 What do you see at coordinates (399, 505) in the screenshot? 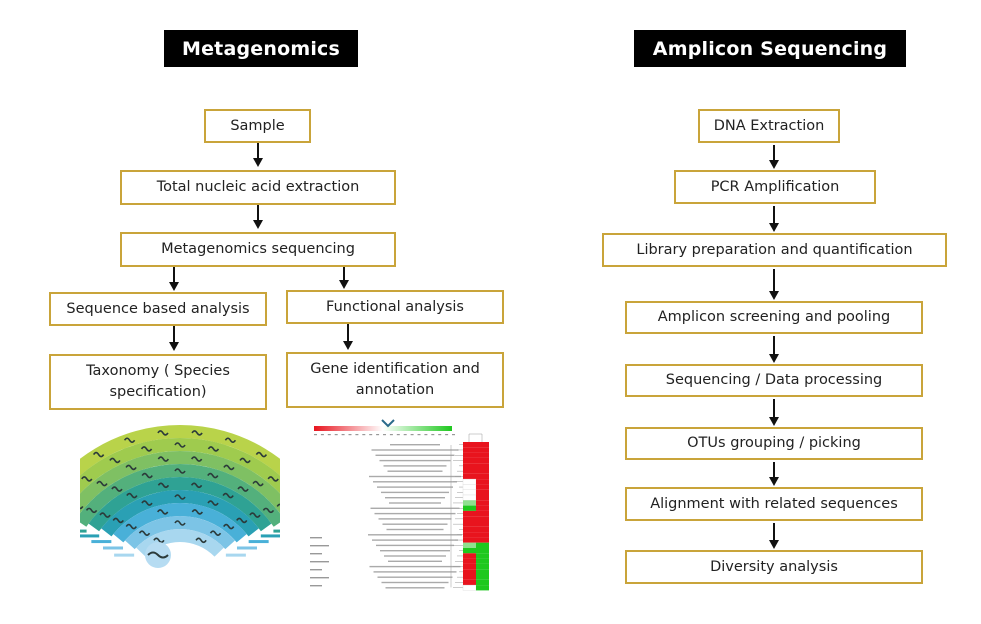
I see `gene-heatmap-illustration` at bounding box center [399, 505].